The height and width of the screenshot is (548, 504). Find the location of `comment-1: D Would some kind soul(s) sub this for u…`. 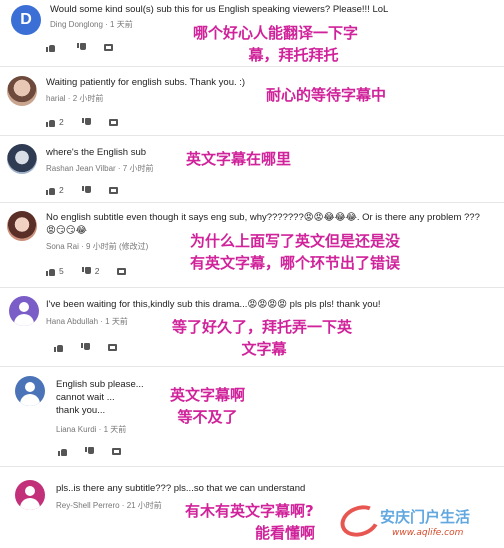

comment-1: D Would some kind soul(s) sub this for u… is located at coordinates (252, 32).